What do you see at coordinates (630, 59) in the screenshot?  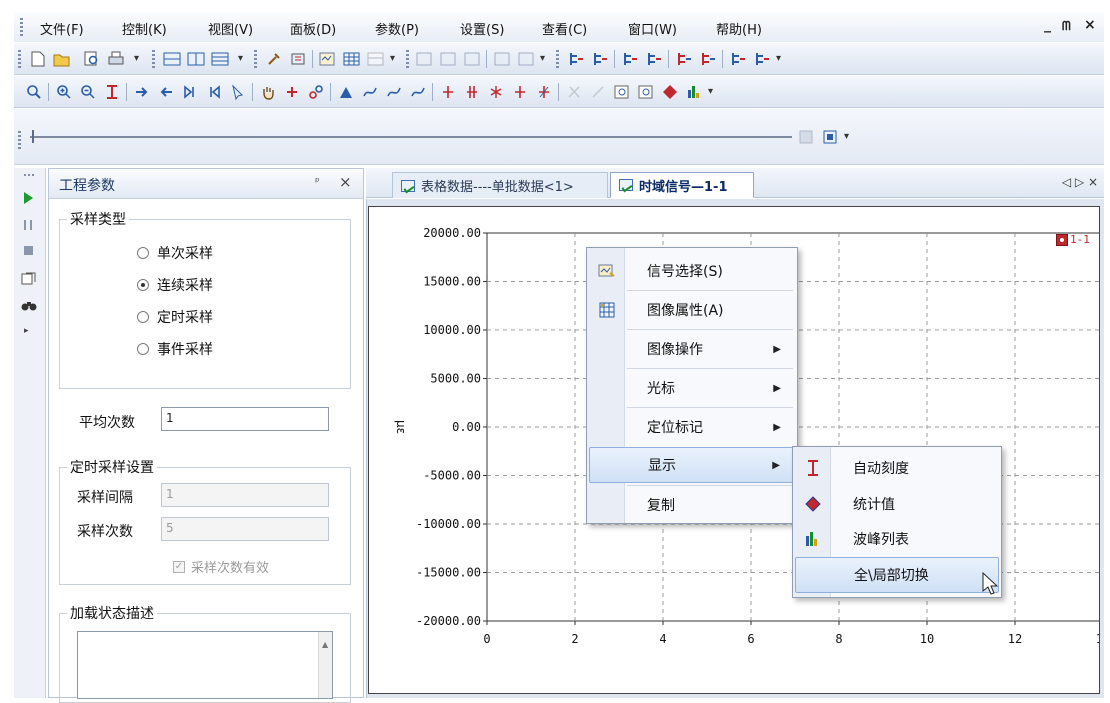 I see `channel-move-3-icon` at bounding box center [630, 59].